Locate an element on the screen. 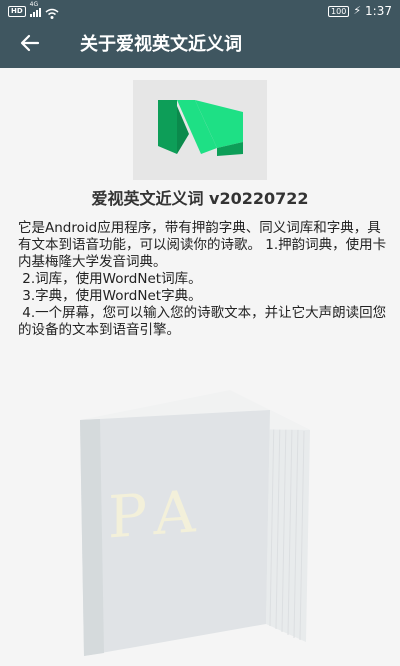 Image resolution: width=400 pixels, height=666 pixels. status-right: 100 ⚡ 1:37 is located at coordinates (360, 11).